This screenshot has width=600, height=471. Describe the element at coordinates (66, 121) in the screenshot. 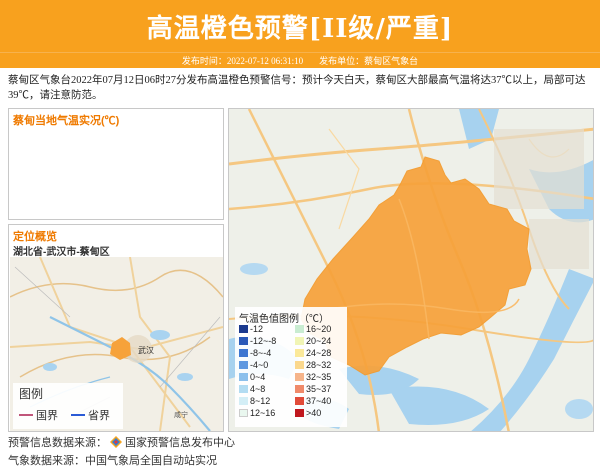

I see `temperature-panel-title: 蔡甸当地气温实况(℃)` at that location.